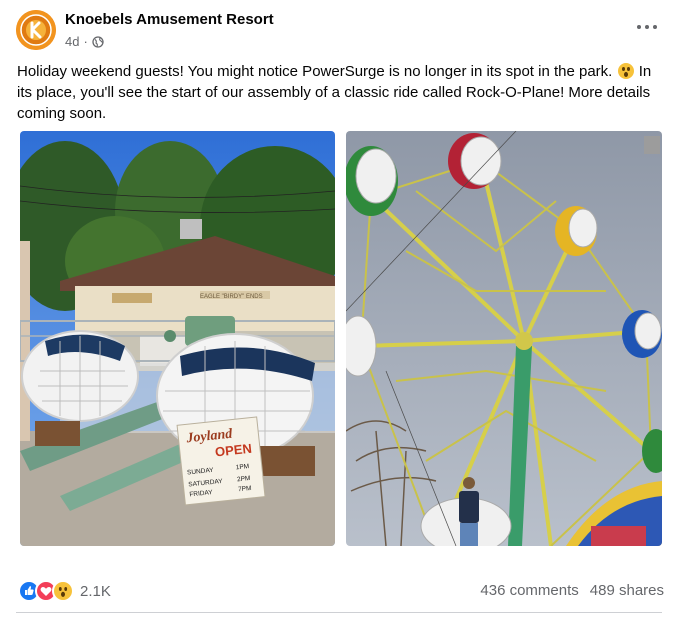 Image resolution: width=678 pixels, height=622 pixels. Describe the element at coordinates (627, 590) in the screenshot. I see `shares-count: 489 shares` at that location.